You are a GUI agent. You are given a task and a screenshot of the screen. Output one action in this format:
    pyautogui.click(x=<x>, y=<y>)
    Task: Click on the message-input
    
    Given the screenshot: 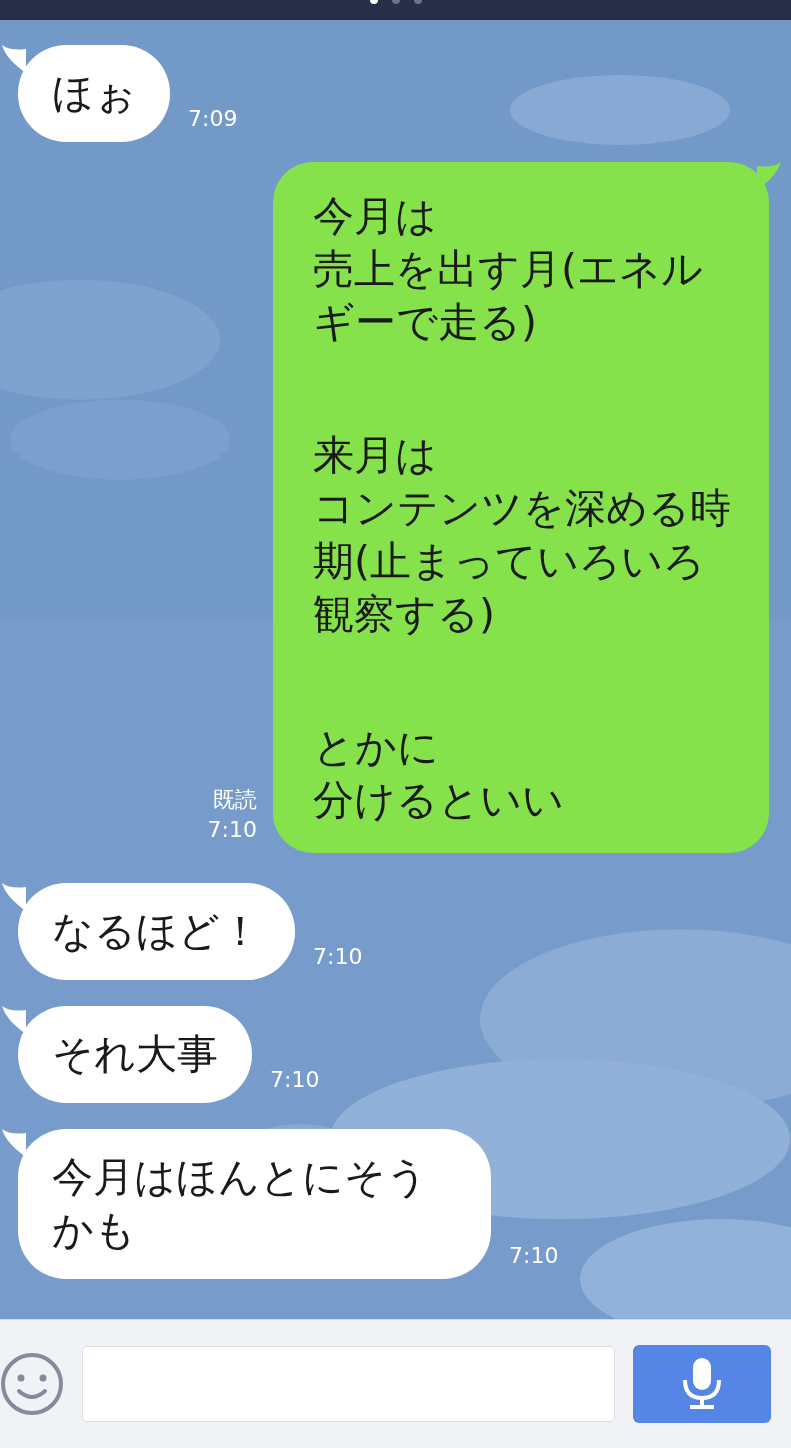 What is the action you would take?
    pyautogui.click(x=348, y=1384)
    